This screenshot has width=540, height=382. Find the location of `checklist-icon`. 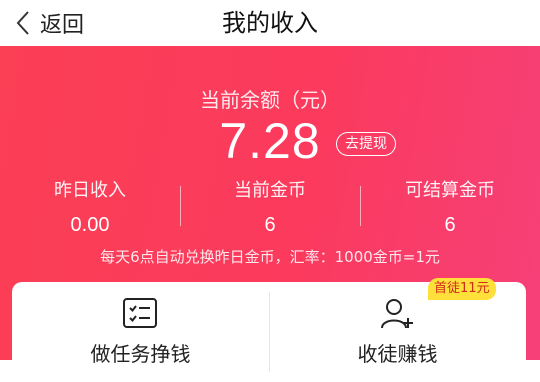

checklist-icon is located at coordinates (140, 314).